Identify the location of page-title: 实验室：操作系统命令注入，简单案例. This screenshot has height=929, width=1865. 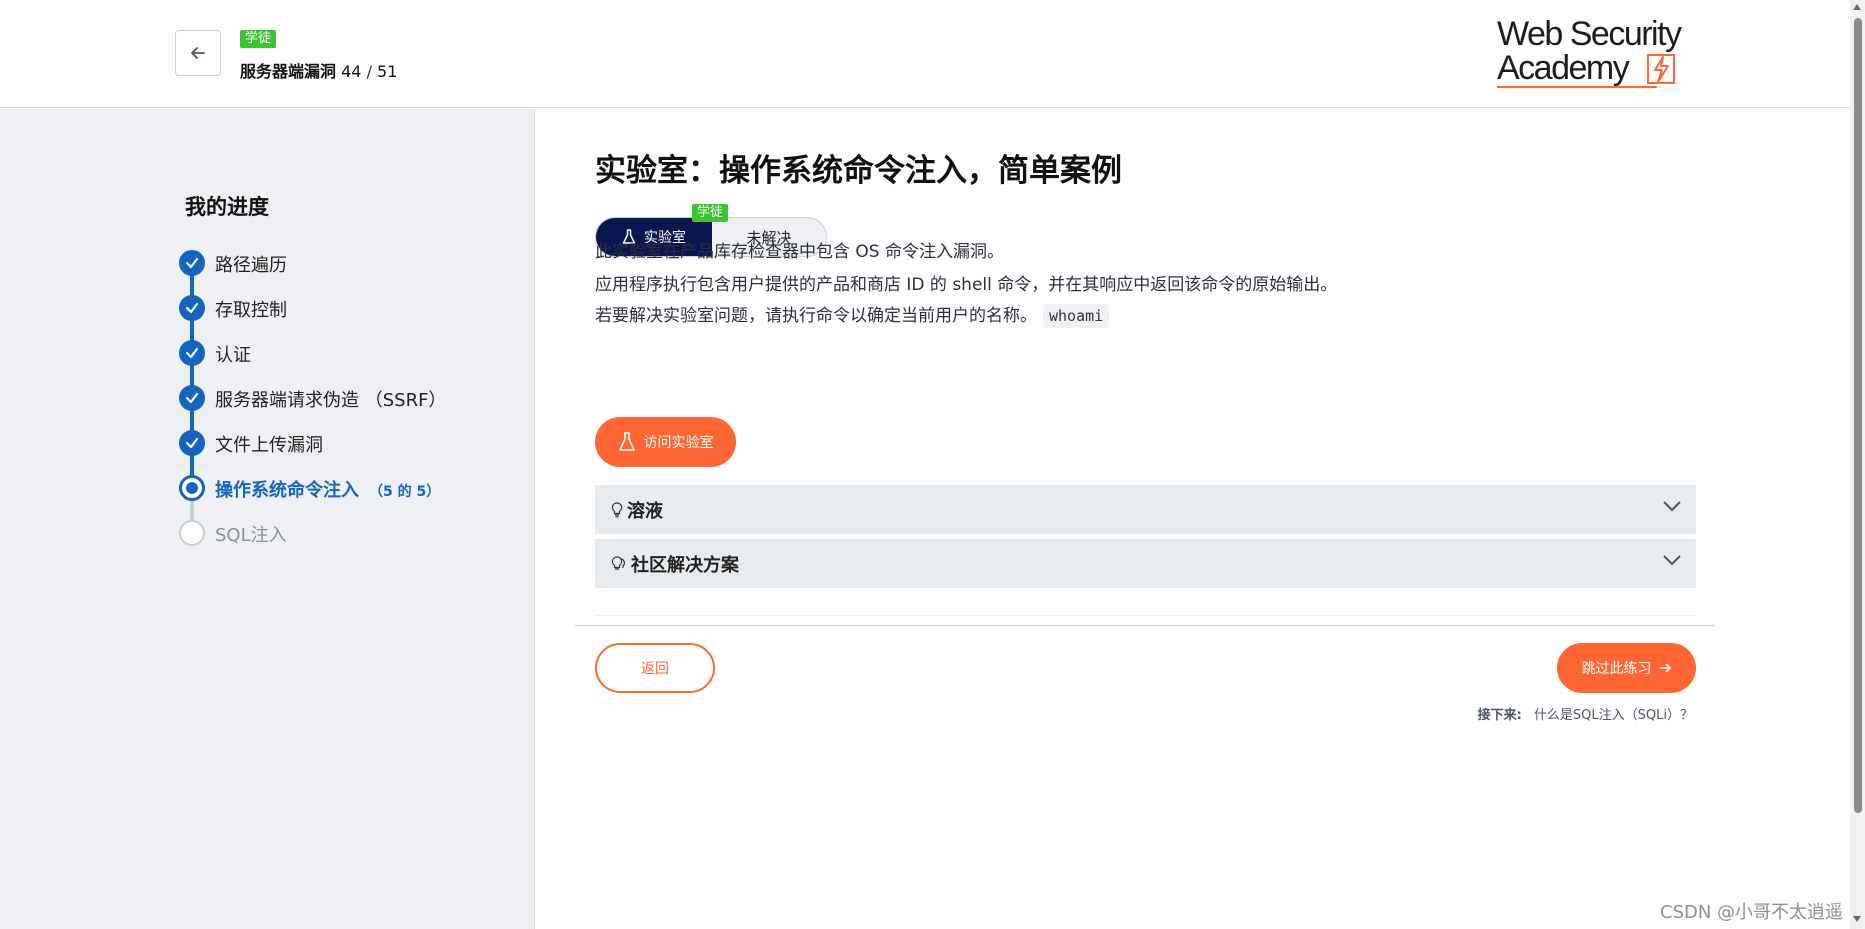
(858, 171).